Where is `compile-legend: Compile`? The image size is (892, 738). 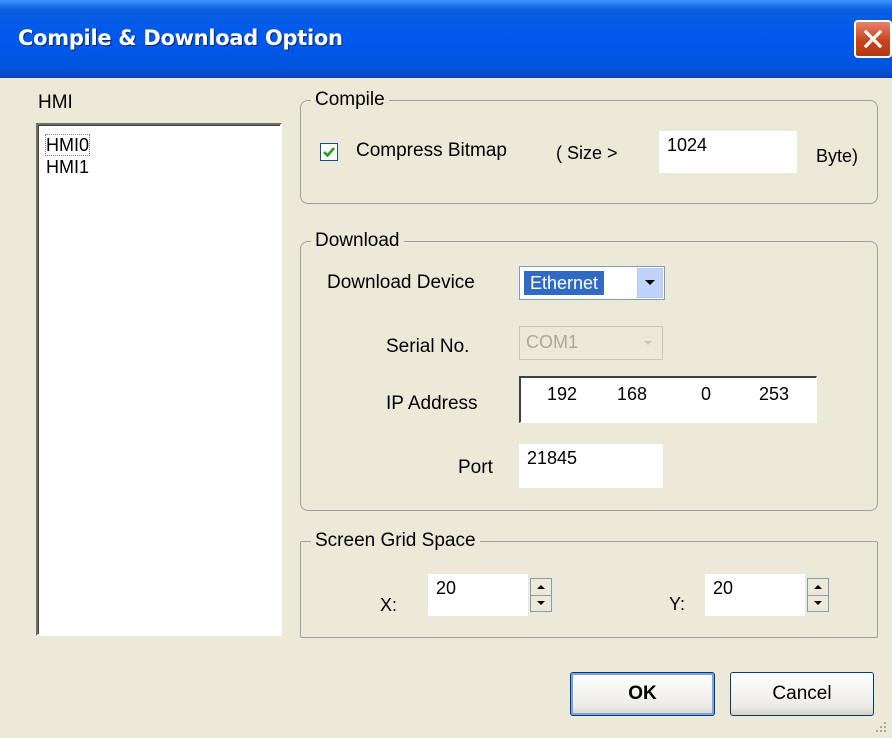 compile-legend: Compile is located at coordinates (350, 100).